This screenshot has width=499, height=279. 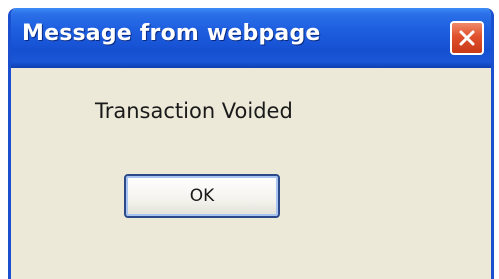 I want to click on dialog-title: Message from webpage, so click(x=171, y=33).